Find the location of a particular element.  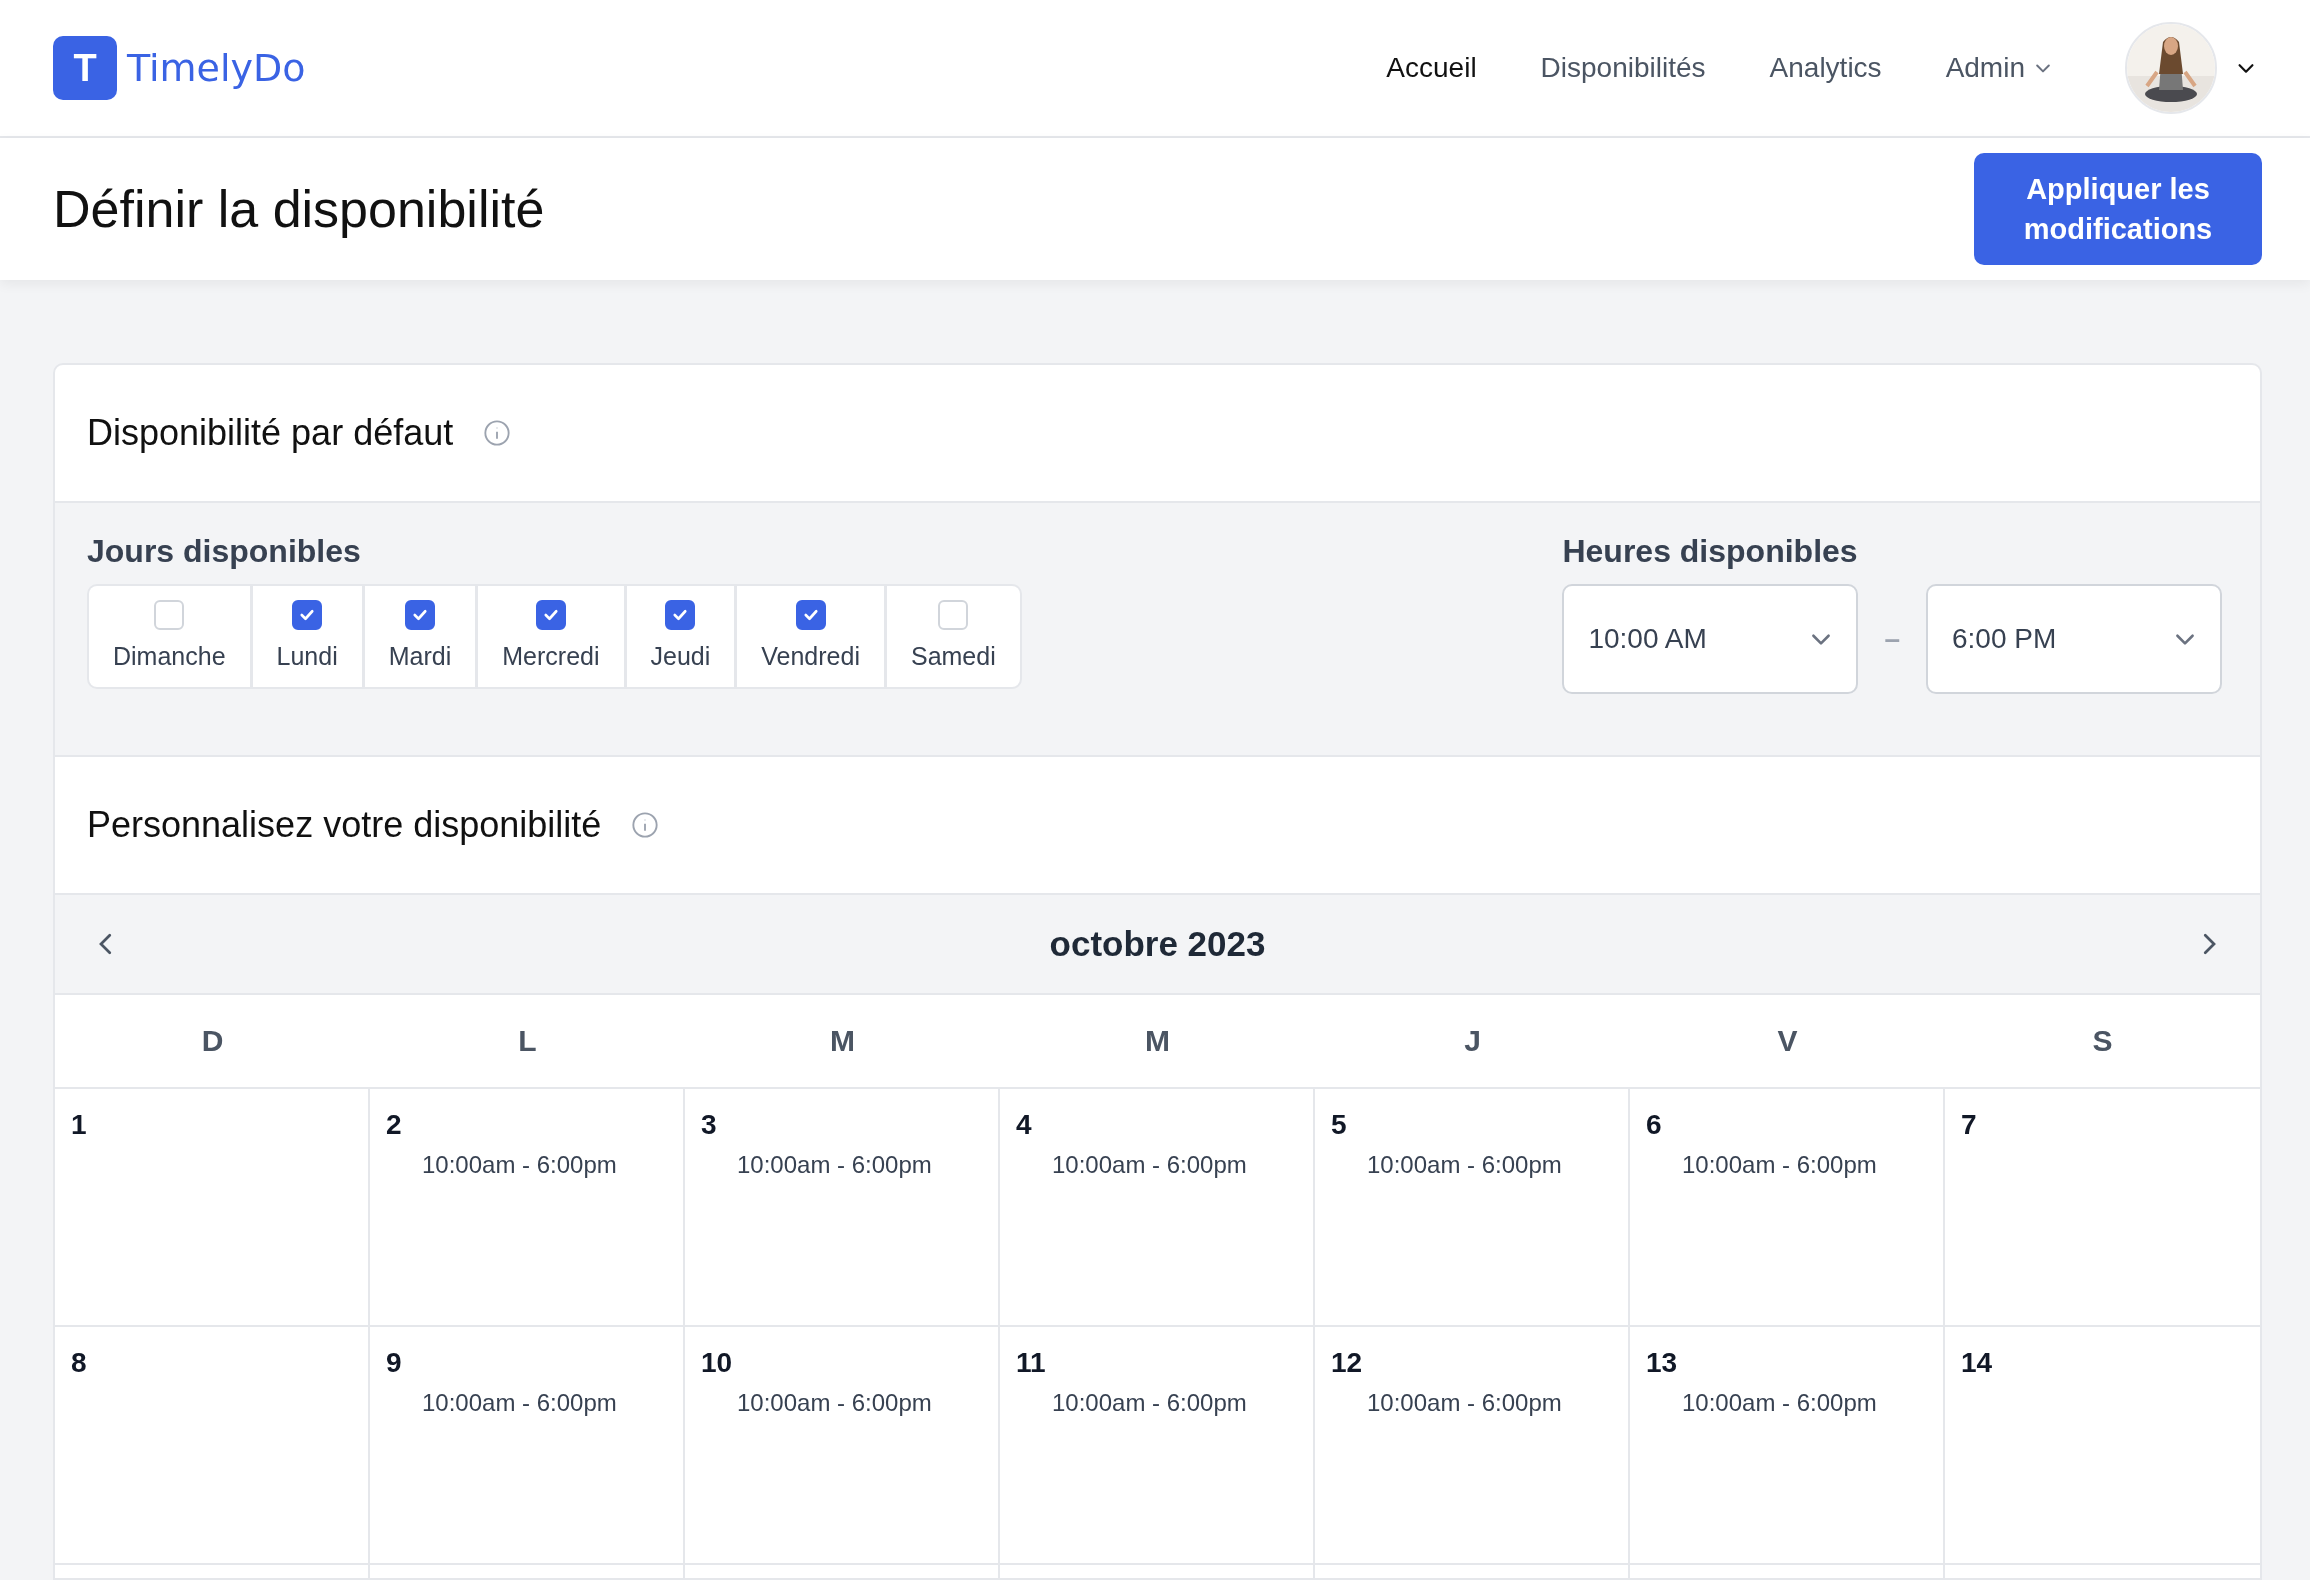

logo-icon: T is located at coordinates (85, 68).